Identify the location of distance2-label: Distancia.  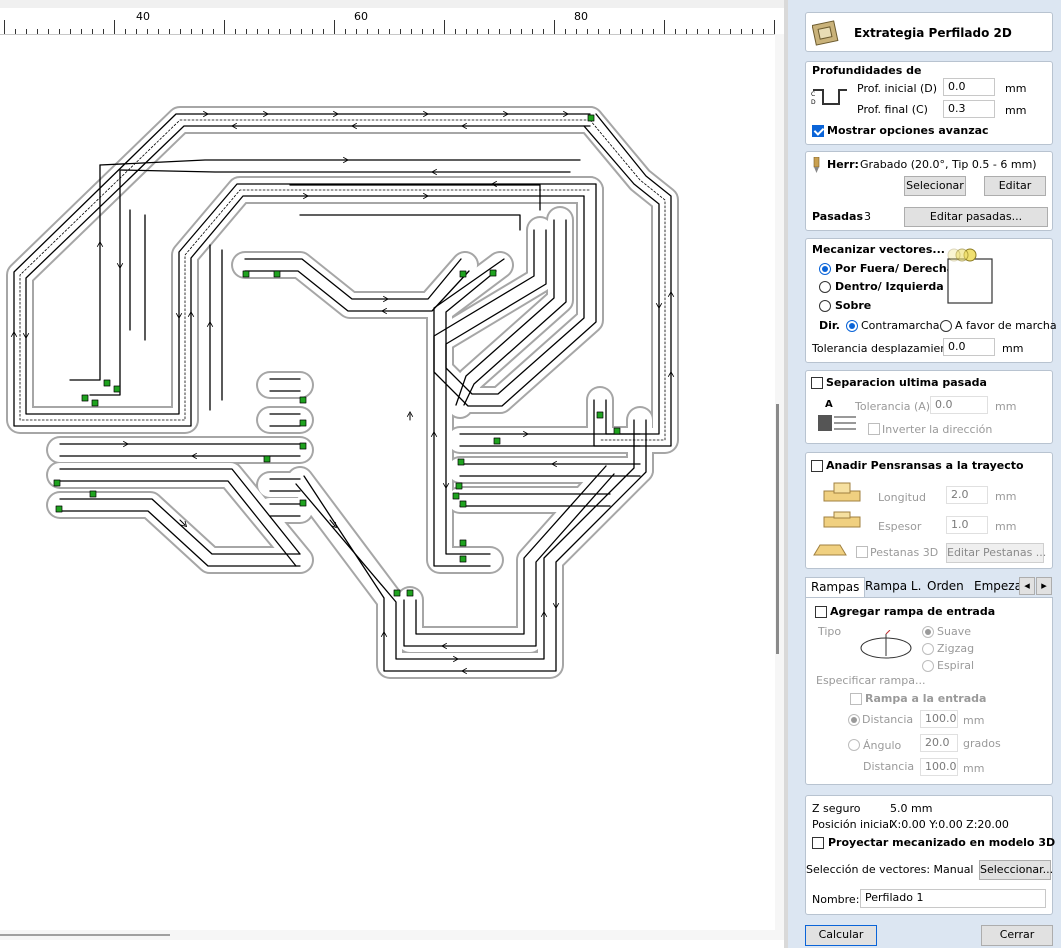
(889, 766).